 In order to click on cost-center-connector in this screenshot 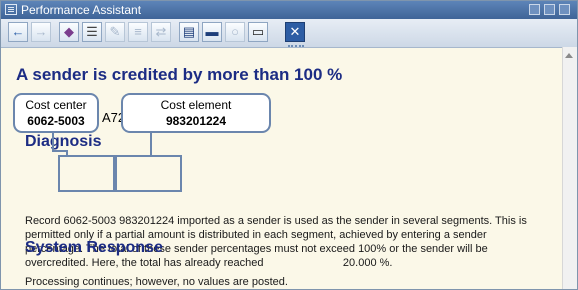, I will do `click(60, 145)`.